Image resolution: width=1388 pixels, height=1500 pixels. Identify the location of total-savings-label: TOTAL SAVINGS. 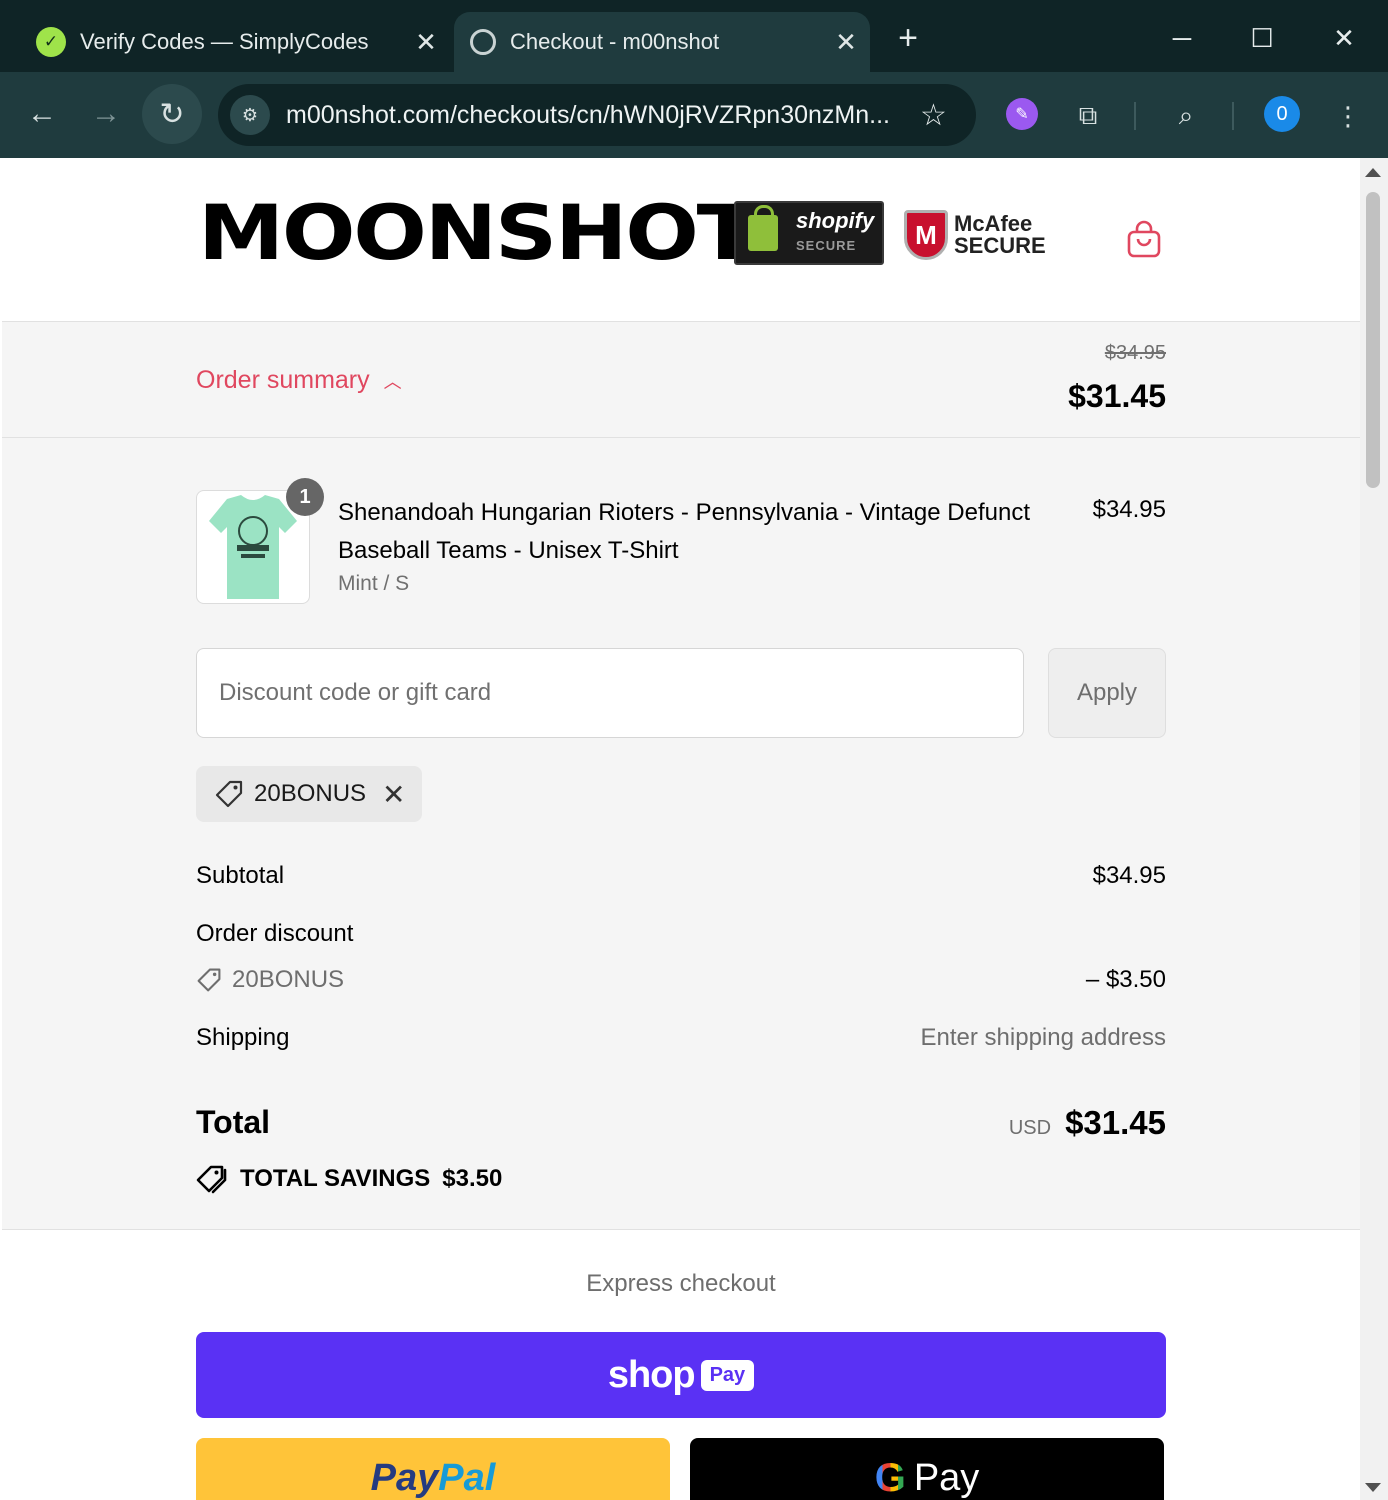
(335, 1178).